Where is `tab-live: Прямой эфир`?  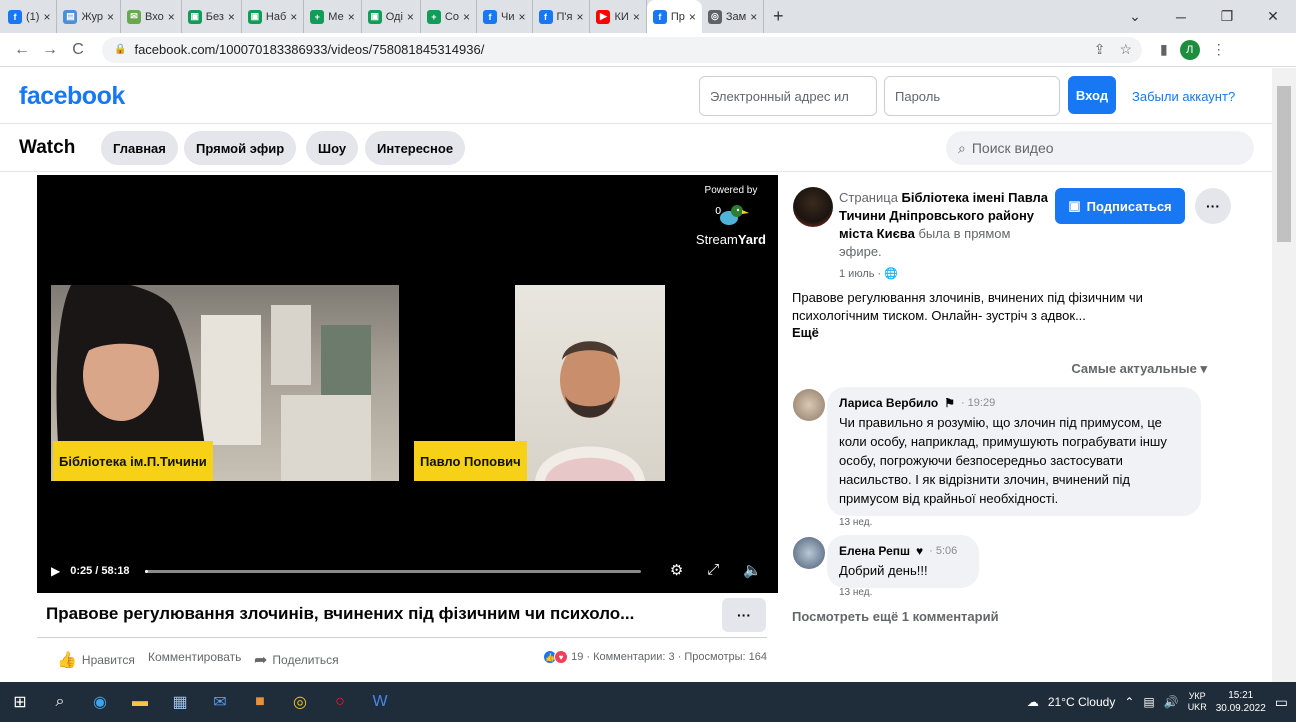 tab-live: Прямой эфир is located at coordinates (240, 148).